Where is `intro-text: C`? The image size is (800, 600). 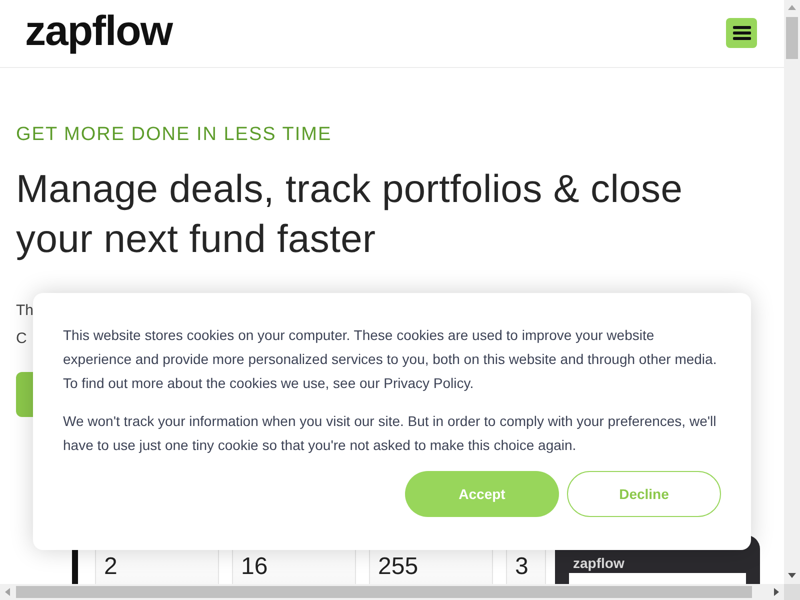
intro-text: C is located at coordinates (21, 338).